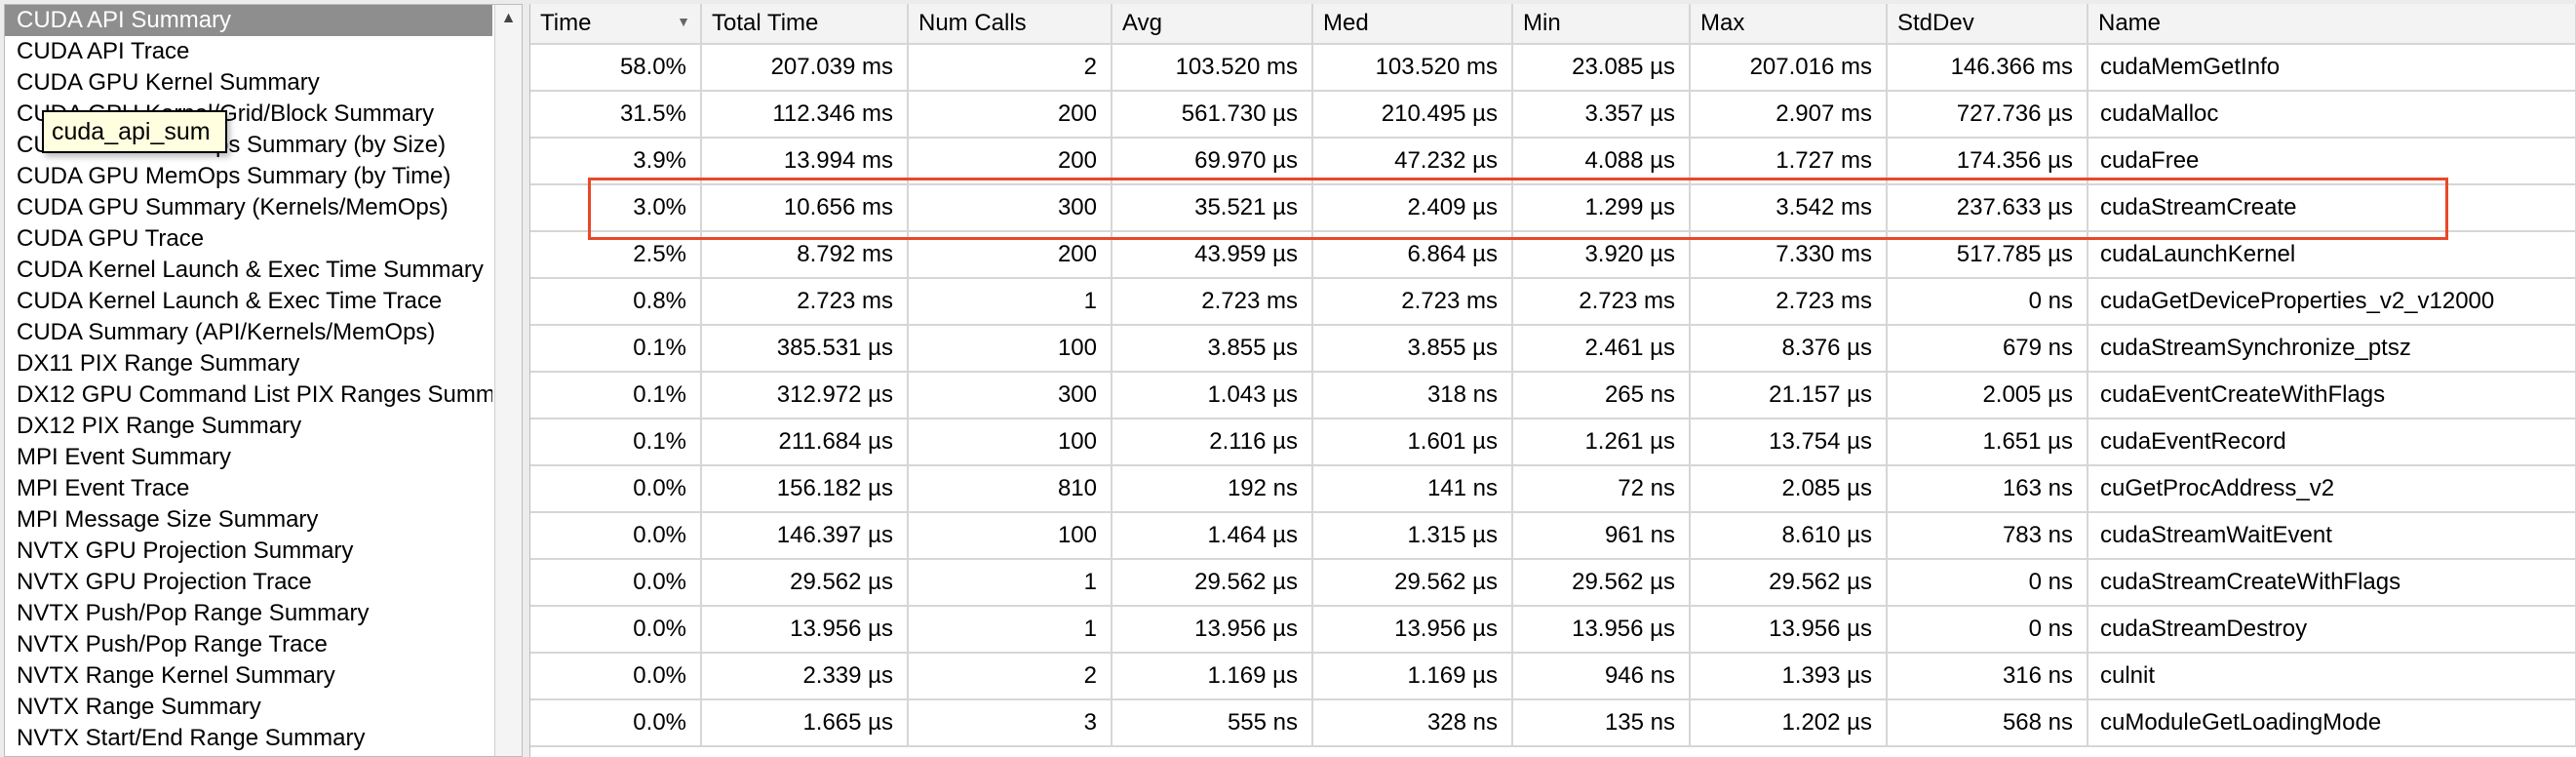 The height and width of the screenshot is (757, 2576). I want to click on report-list-item: CUDA GPU MemOps Summary (by Time), so click(248, 177).